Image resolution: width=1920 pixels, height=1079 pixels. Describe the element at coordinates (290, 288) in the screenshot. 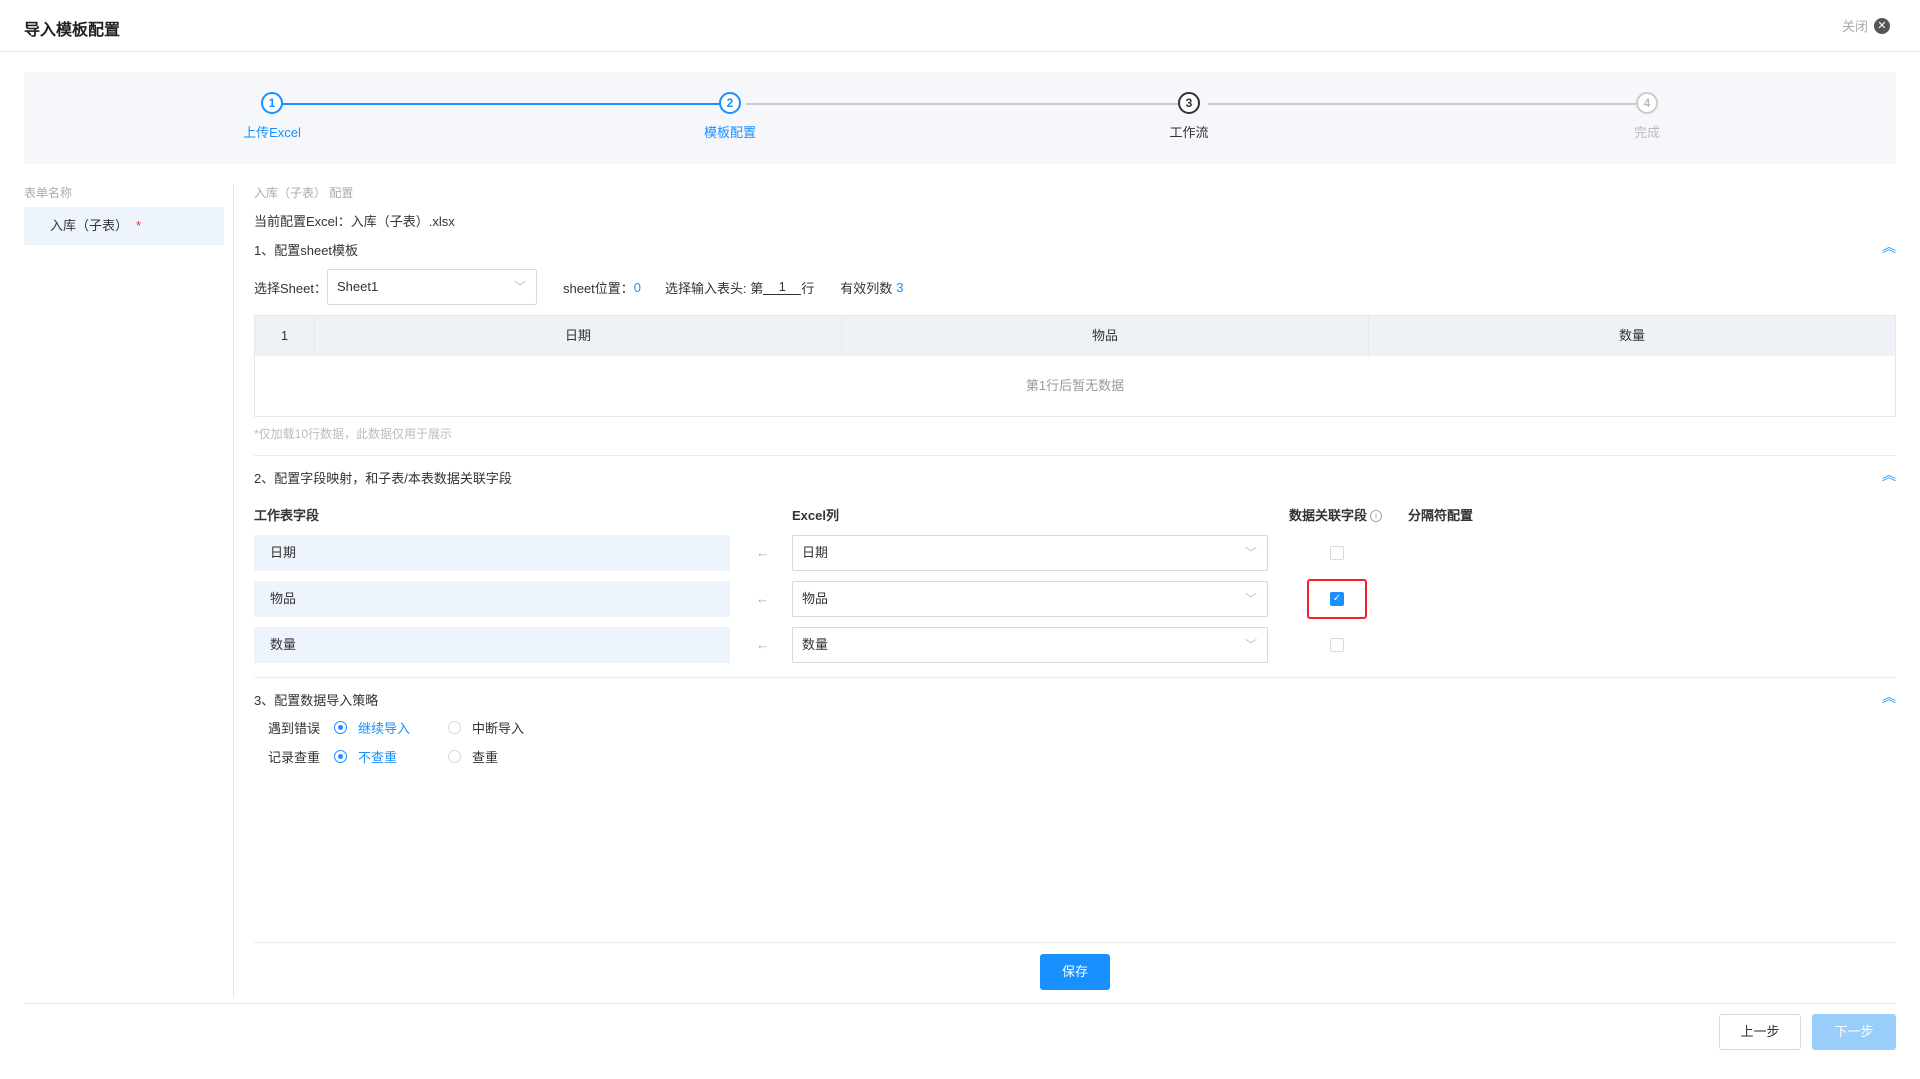

I see `select-sheet-label: 选择Sheet：` at that location.